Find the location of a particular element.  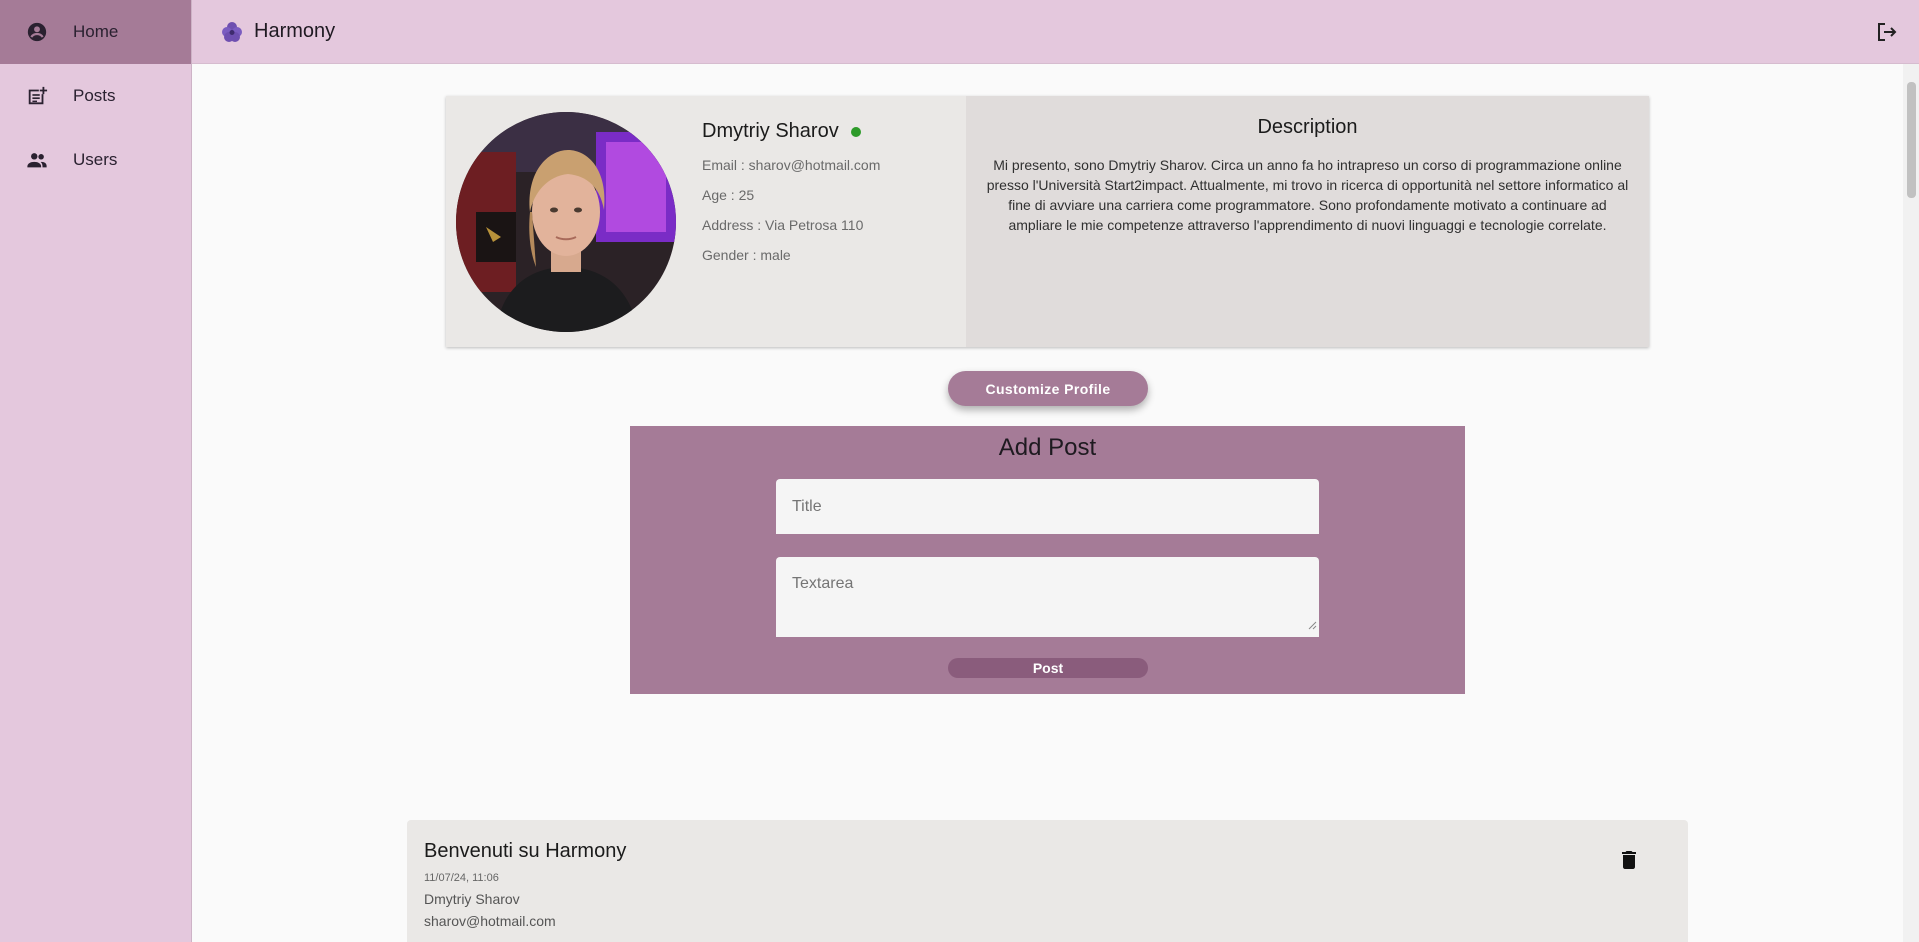

scrollbar is located at coordinates (1911, 503).